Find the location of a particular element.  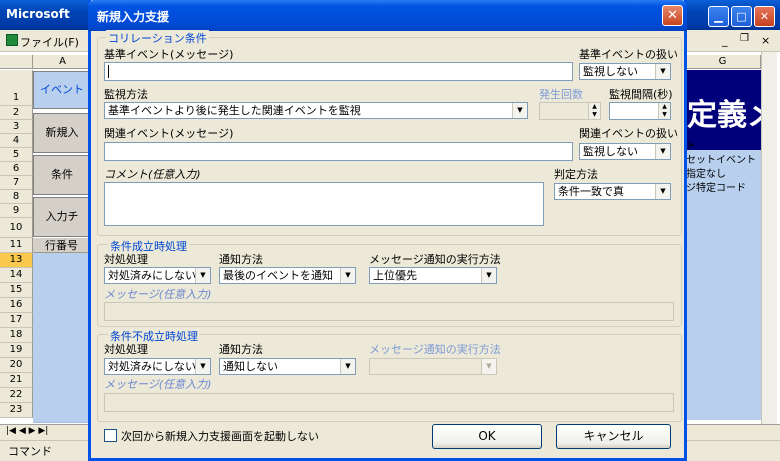

judge-select: 条件一致で真 ▼ is located at coordinates (612, 191).